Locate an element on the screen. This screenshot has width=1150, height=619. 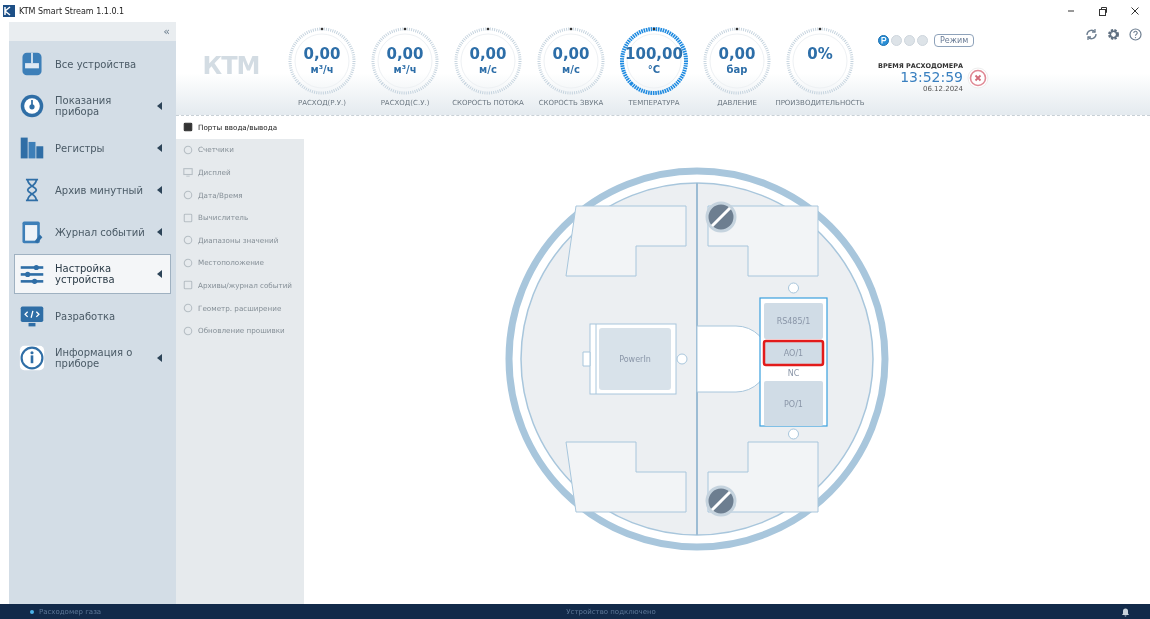
device-time: 13:52:59 is located at coordinates (931, 77).